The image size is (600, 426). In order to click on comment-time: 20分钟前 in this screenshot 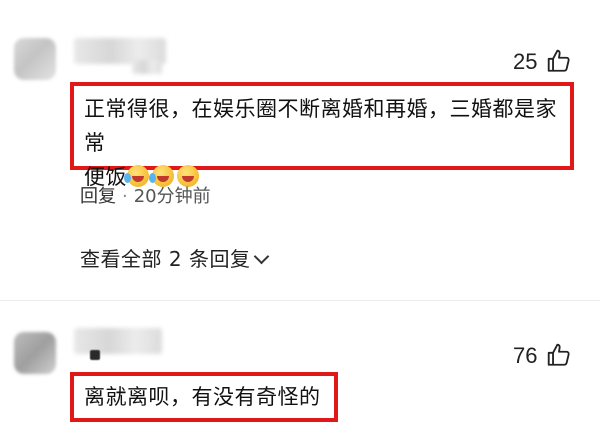, I will do `click(172, 196)`.